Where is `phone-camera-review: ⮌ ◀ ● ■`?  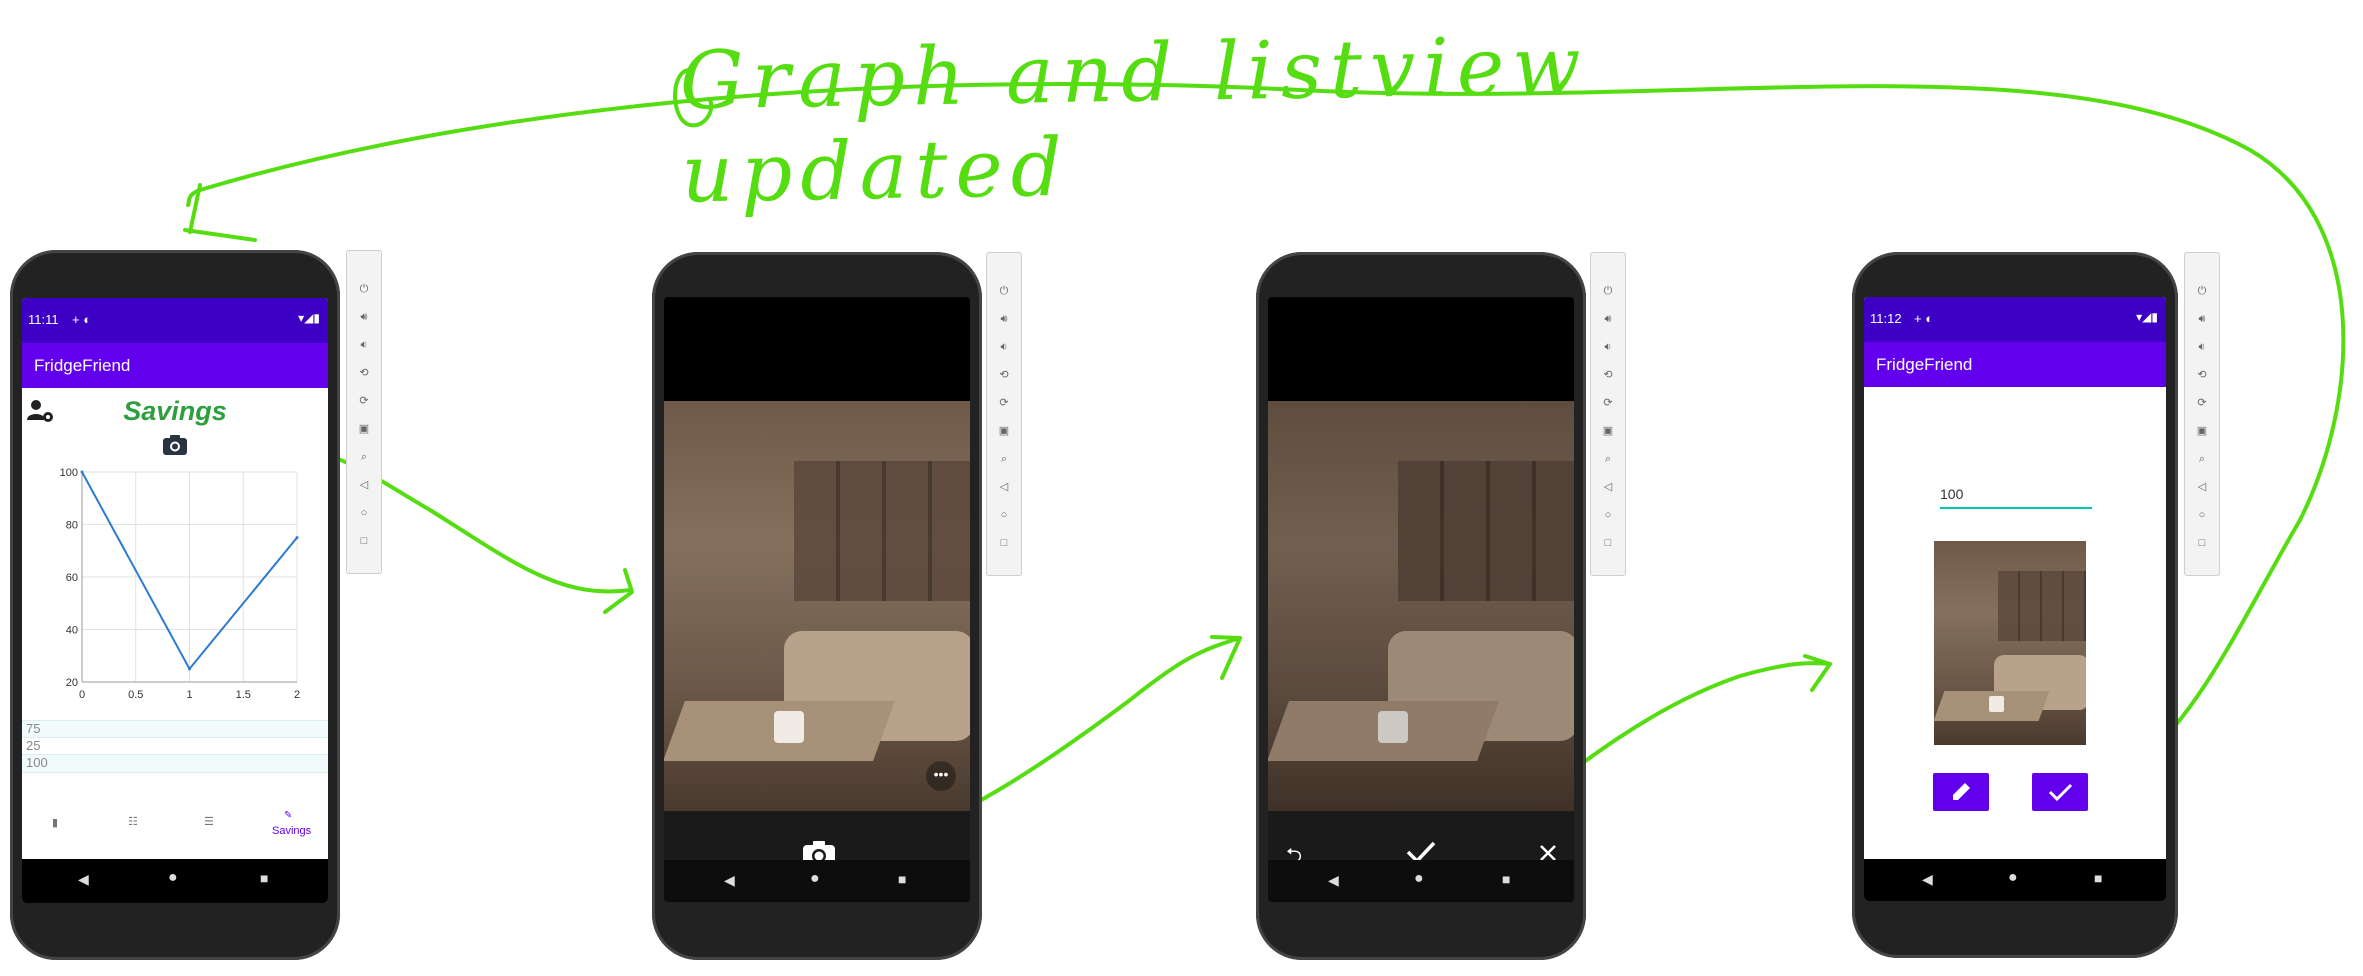
phone-camera-review: ⮌ ◀ ● ■ is located at coordinates (1421, 606).